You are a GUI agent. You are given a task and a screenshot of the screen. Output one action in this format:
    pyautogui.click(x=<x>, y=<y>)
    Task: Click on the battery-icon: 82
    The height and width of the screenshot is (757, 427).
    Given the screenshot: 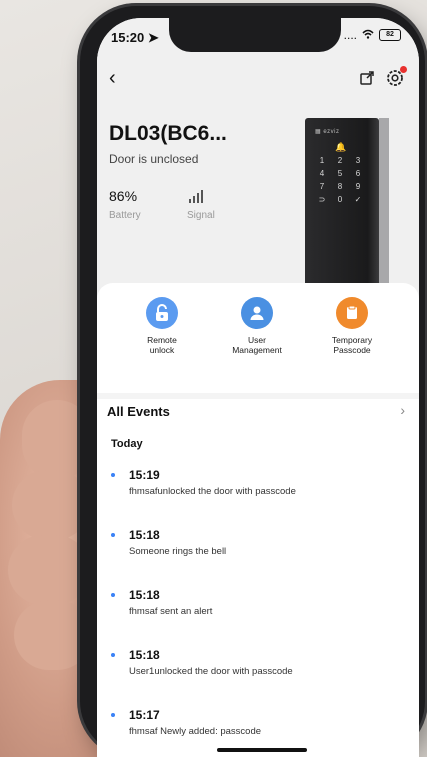 What is the action you would take?
    pyautogui.click(x=390, y=35)
    